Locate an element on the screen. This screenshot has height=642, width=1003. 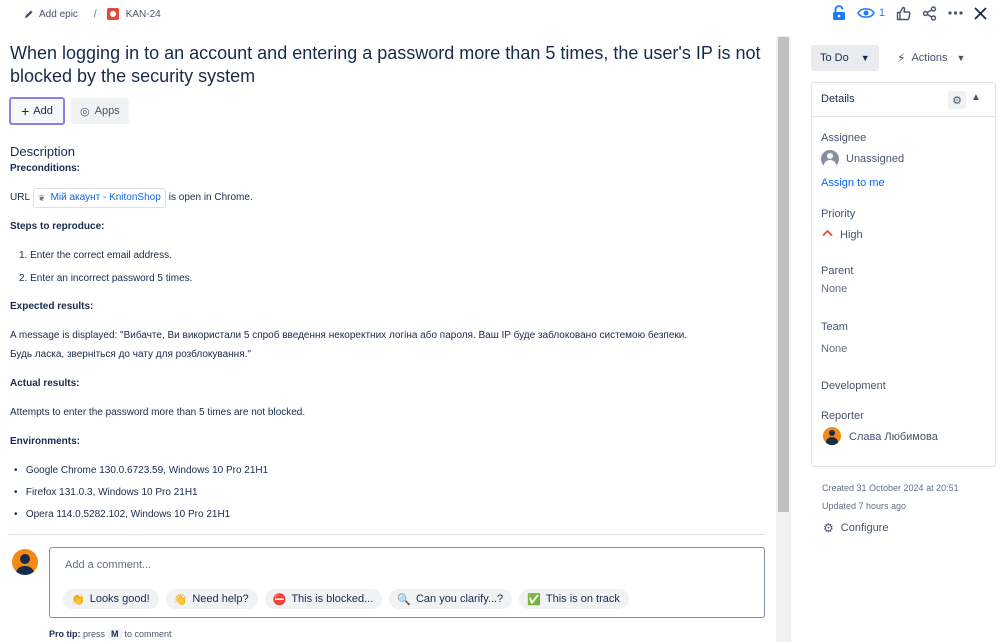
smart-link-text: Мій акаунт - KnitonShop is located at coordinates (105, 197).